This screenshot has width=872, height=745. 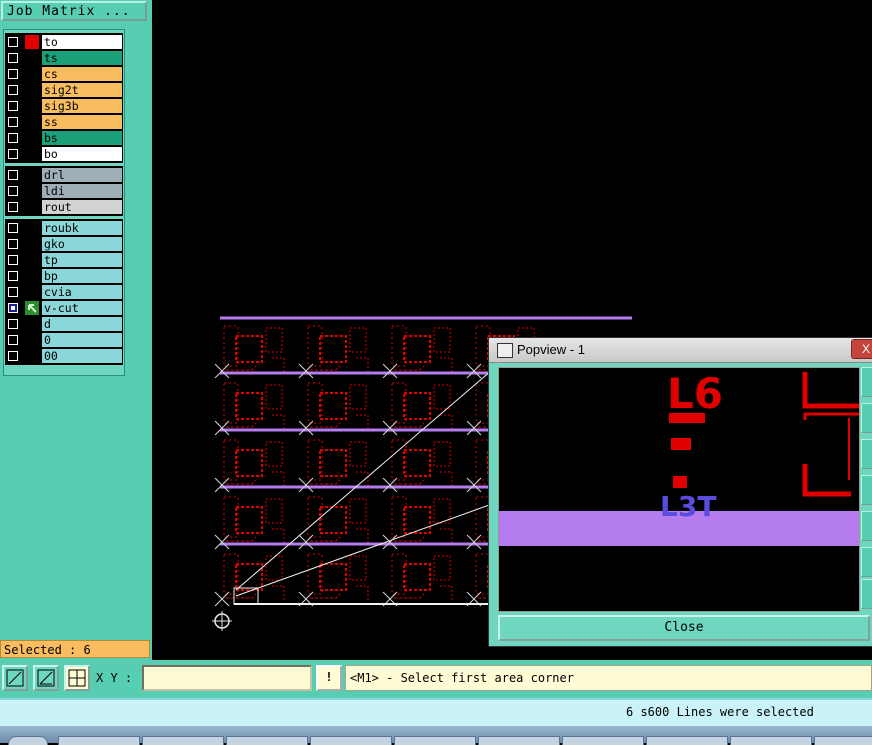 I want to click on layer-name: drl, so click(x=82, y=175).